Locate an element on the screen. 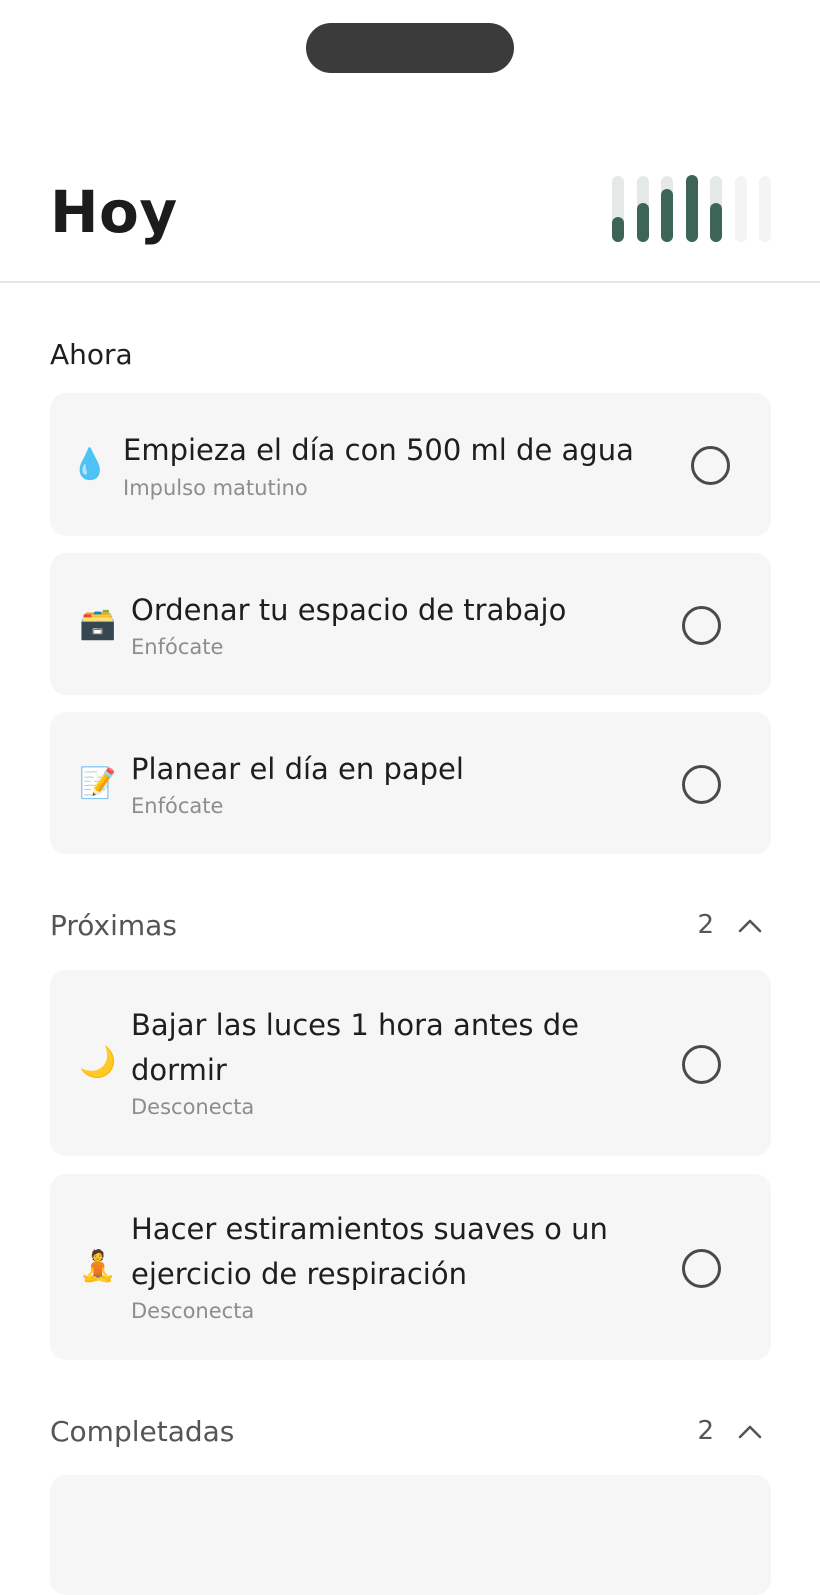  page-title: Hoy is located at coordinates (114, 212).